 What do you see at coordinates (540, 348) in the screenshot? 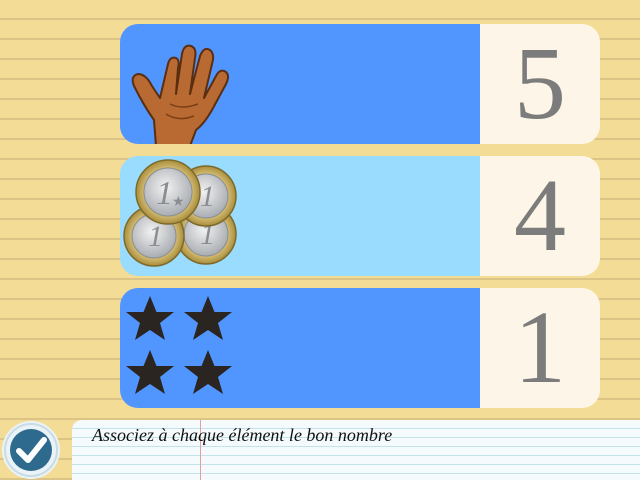
I see `number-box: 1` at bounding box center [540, 348].